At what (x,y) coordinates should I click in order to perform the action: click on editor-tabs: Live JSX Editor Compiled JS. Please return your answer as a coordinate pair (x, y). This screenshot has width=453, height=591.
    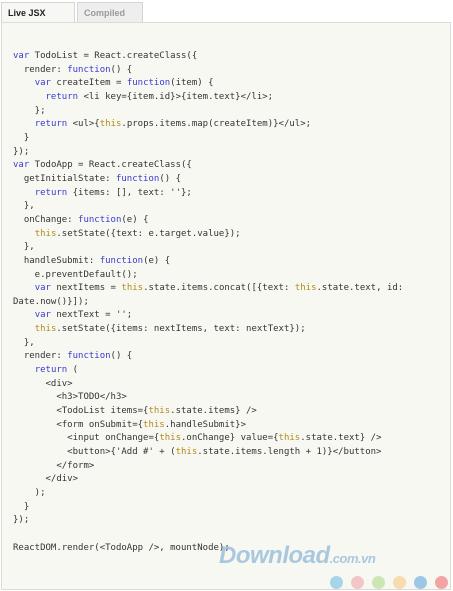
    Looking at the image, I should click on (226, 19).